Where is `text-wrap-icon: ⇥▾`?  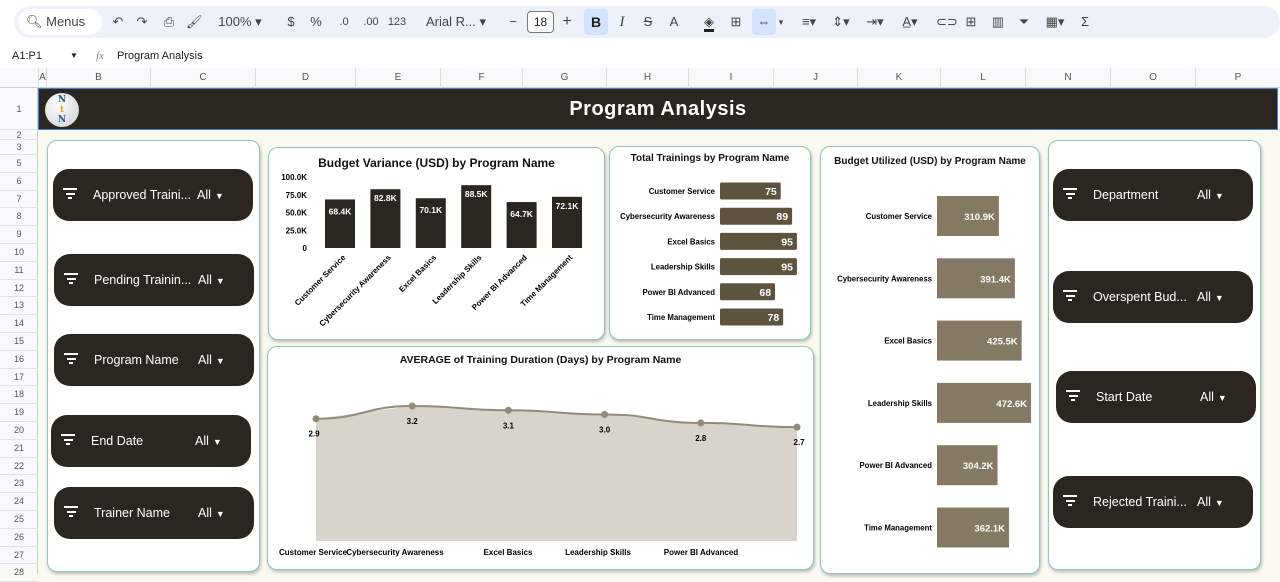 text-wrap-icon: ⇥▾ is located at coordinates (875, 22).